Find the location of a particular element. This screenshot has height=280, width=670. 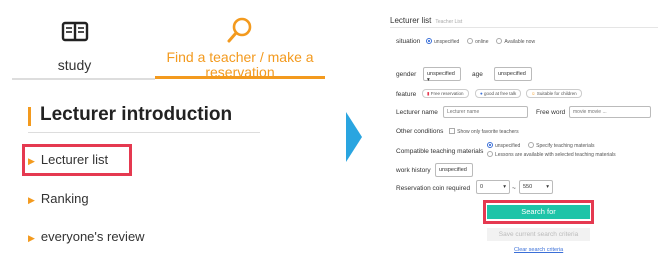

gender-value: unspecified is located at coordinates (441, 74).